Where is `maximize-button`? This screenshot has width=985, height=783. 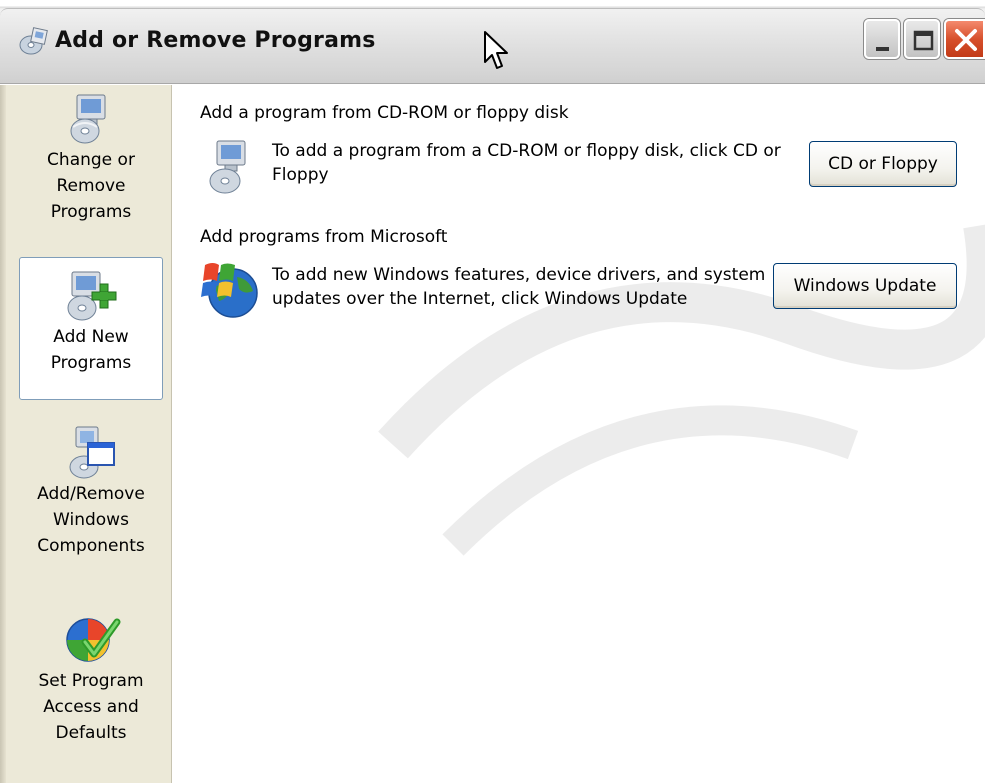 maximize-button is located at coordinates (922, 39).